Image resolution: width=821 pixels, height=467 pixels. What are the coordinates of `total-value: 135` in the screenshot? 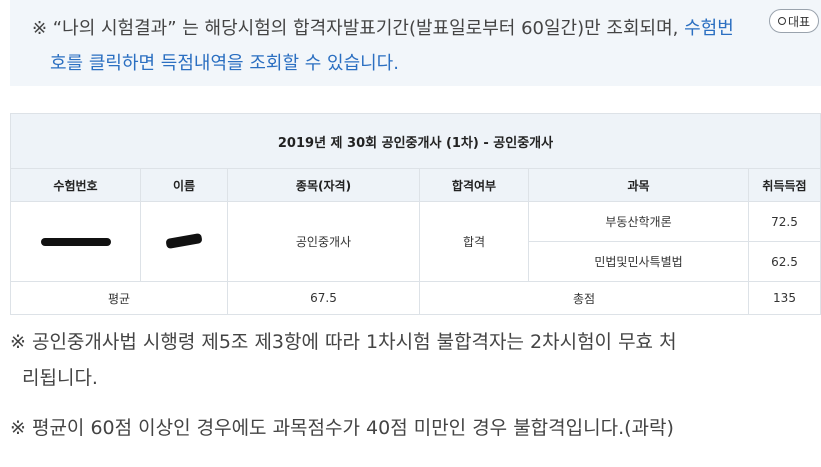 It's located at (784, 298).